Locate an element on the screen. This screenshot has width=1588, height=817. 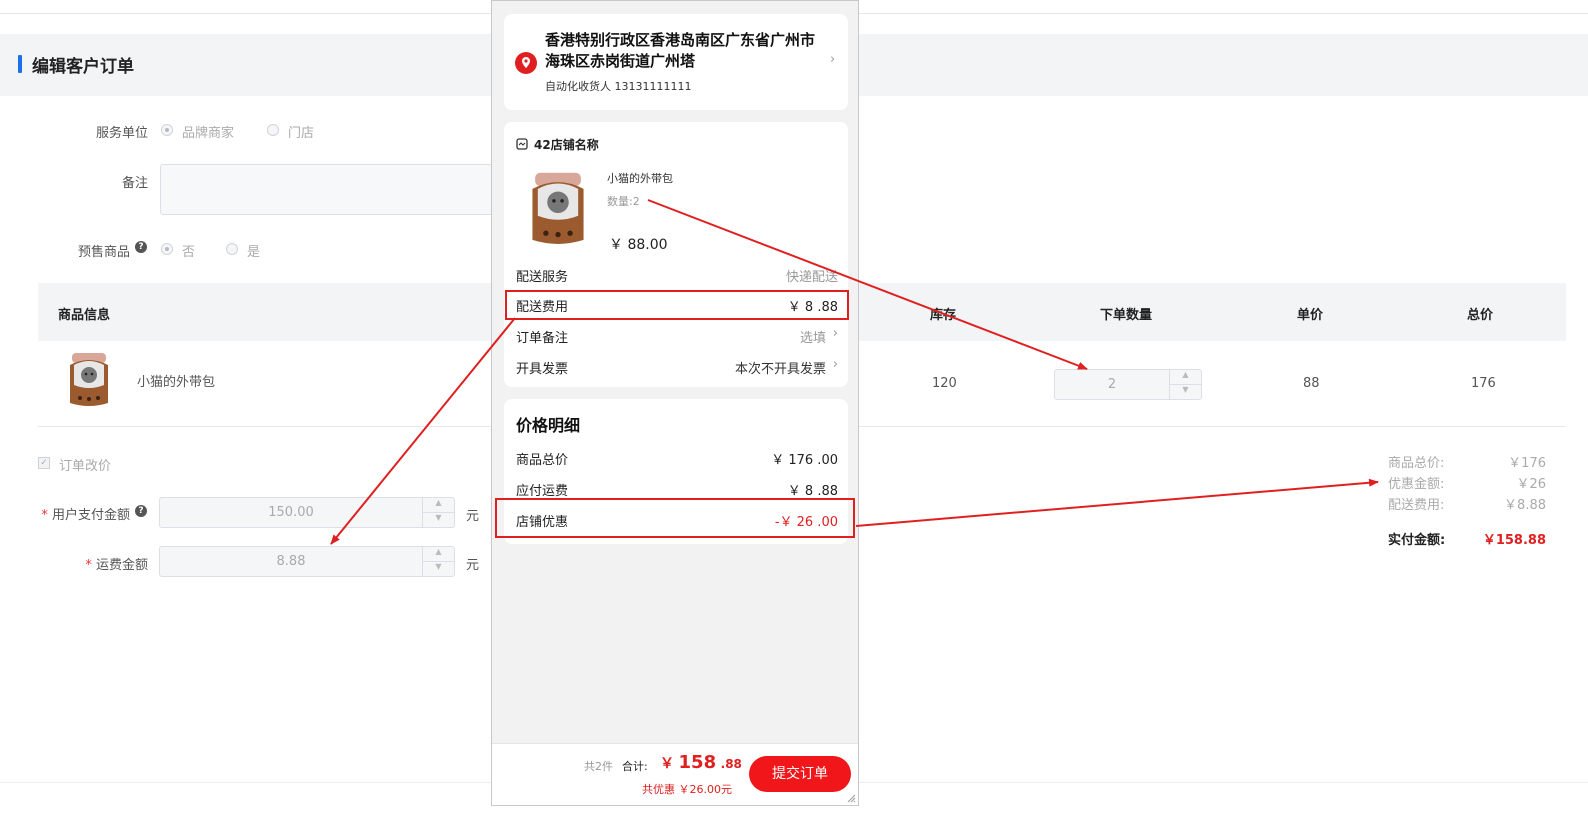
summary-shipping-label: 配送费用: is located at coordinates (1416, 505).